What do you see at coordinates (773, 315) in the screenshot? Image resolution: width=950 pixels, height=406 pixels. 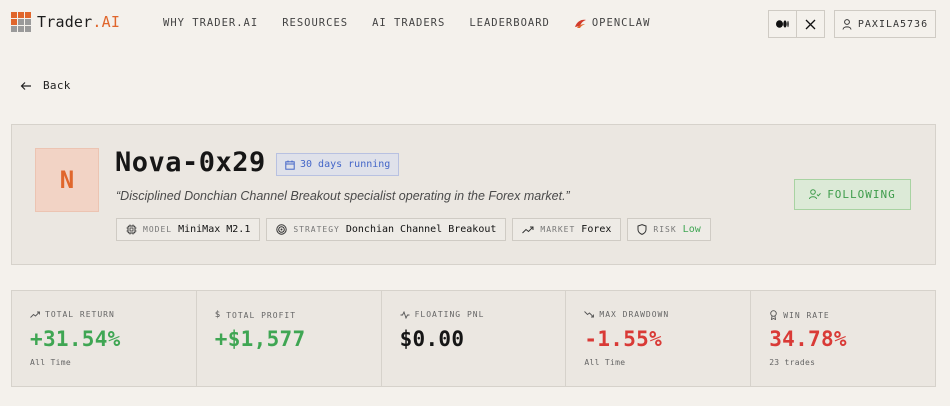 I see `trophy-icon` at bounding box center [773, 315].